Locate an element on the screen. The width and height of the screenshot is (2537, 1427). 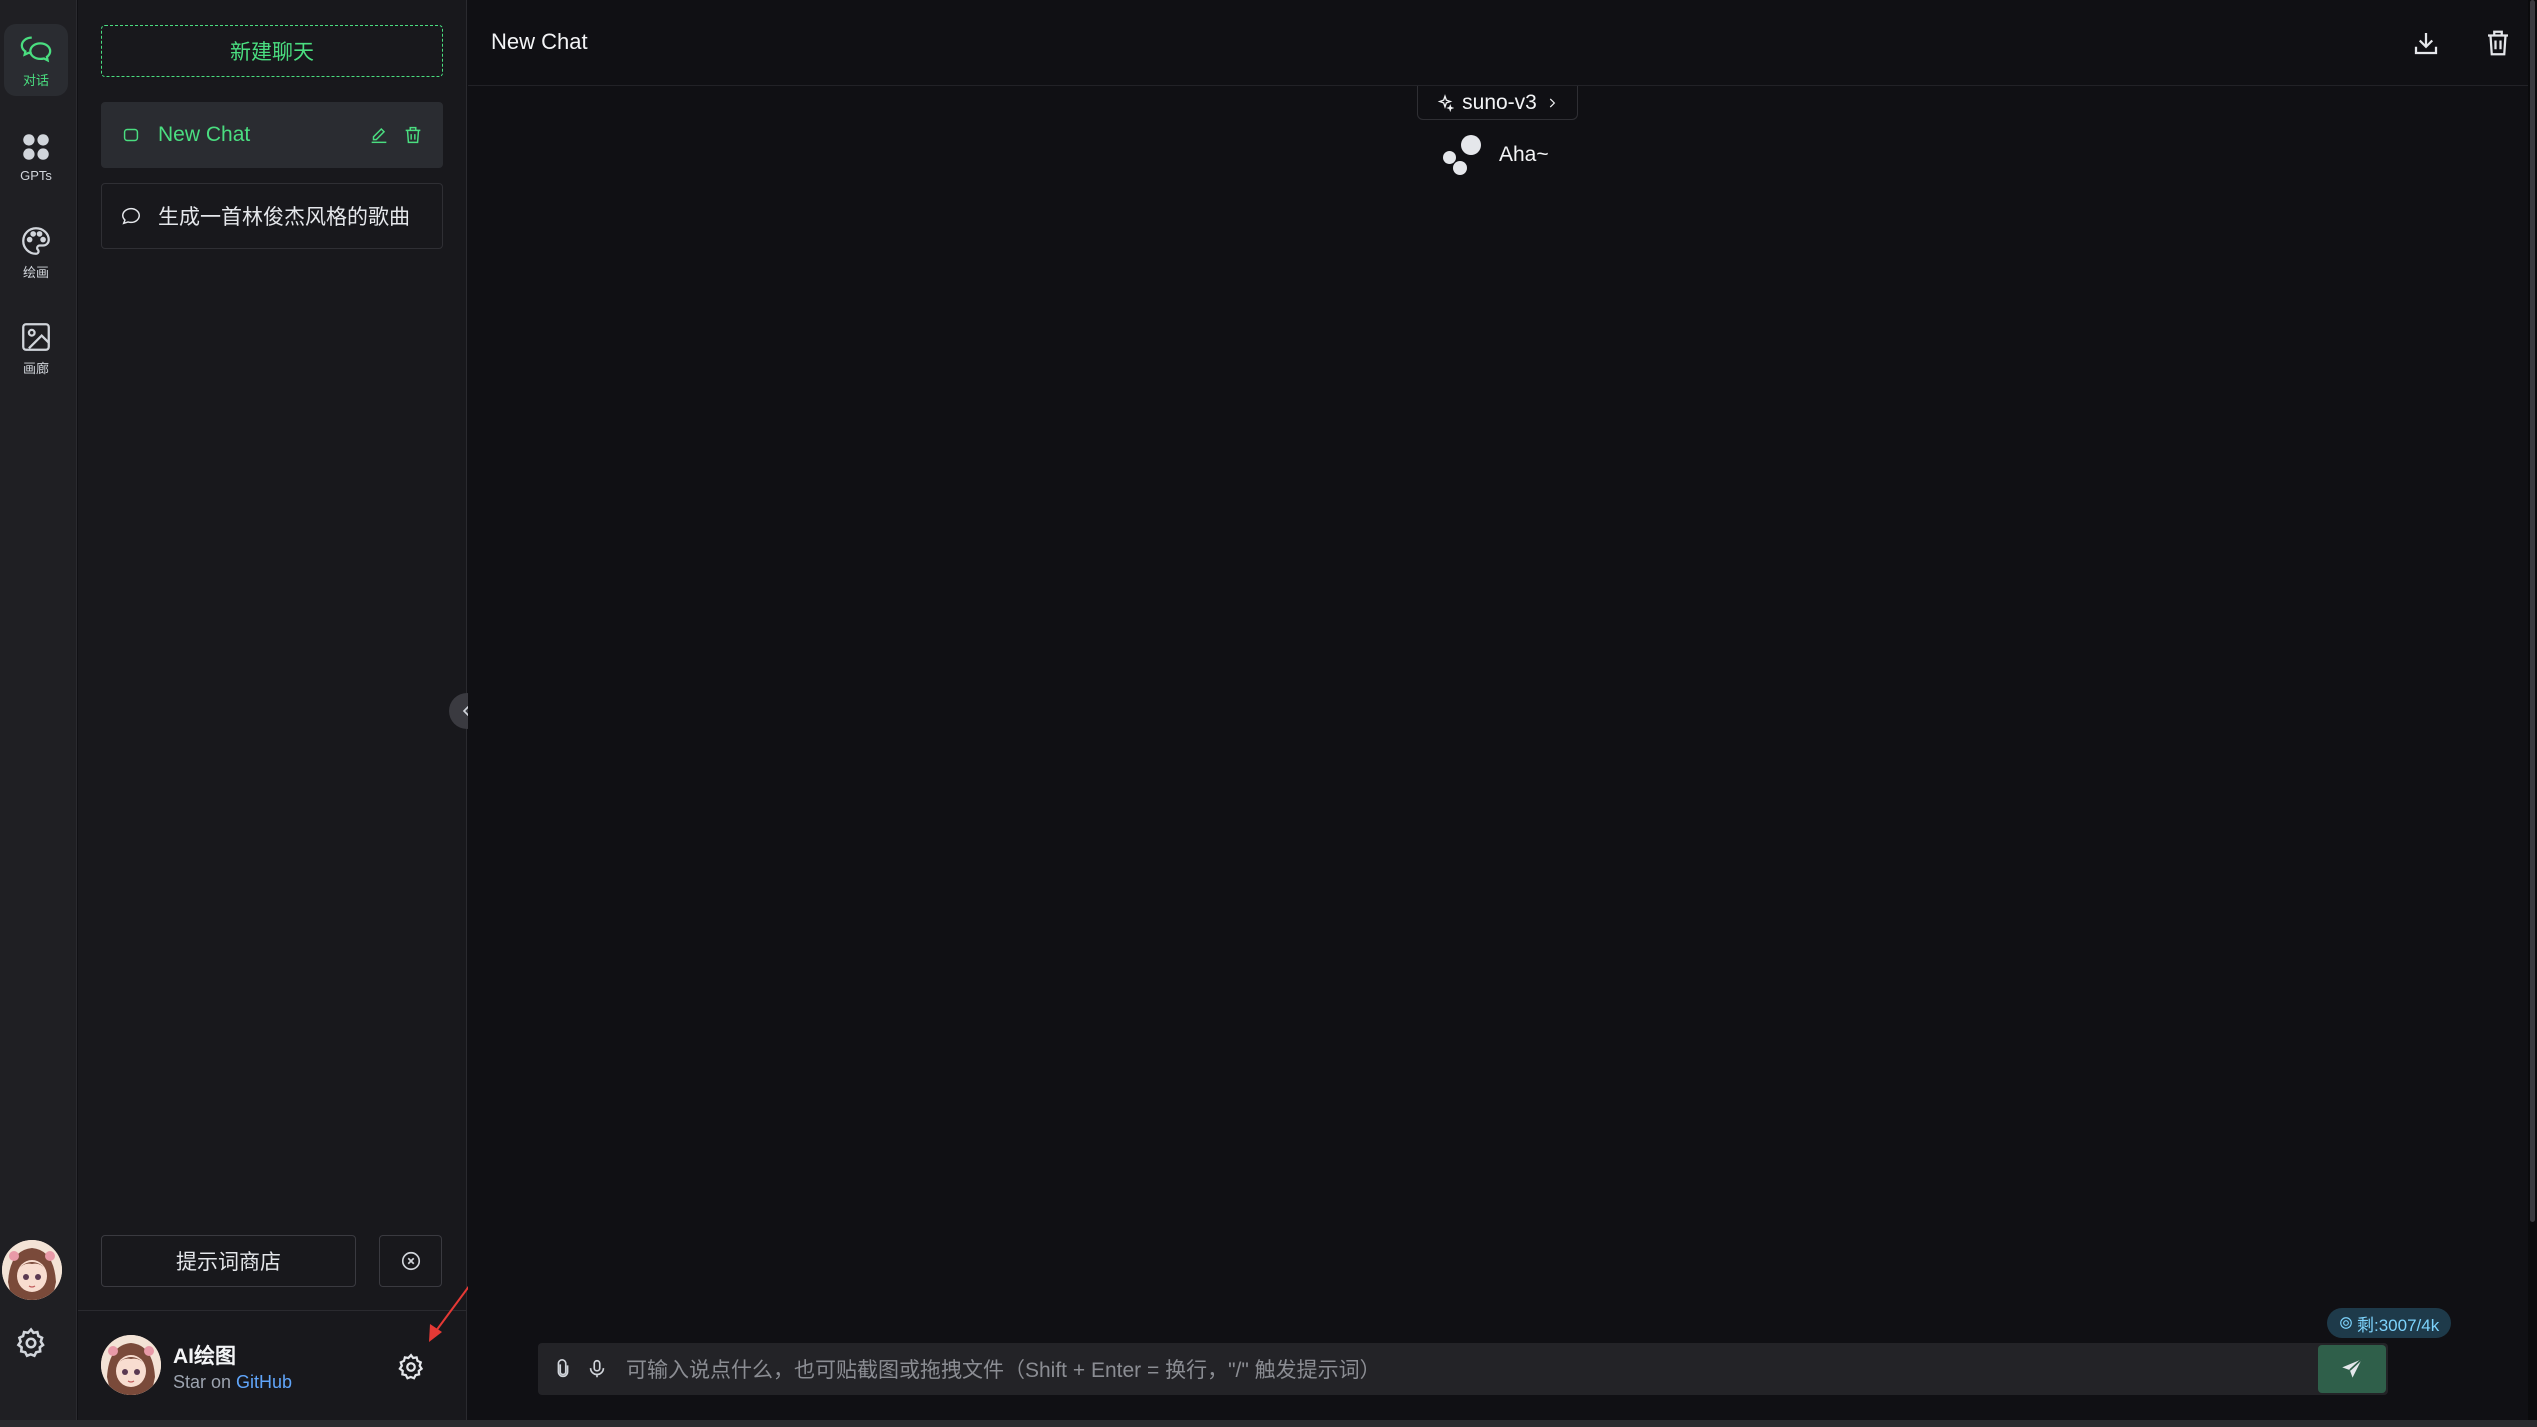
rail-item-label: 画廊 is located at coordinates (35, 368).